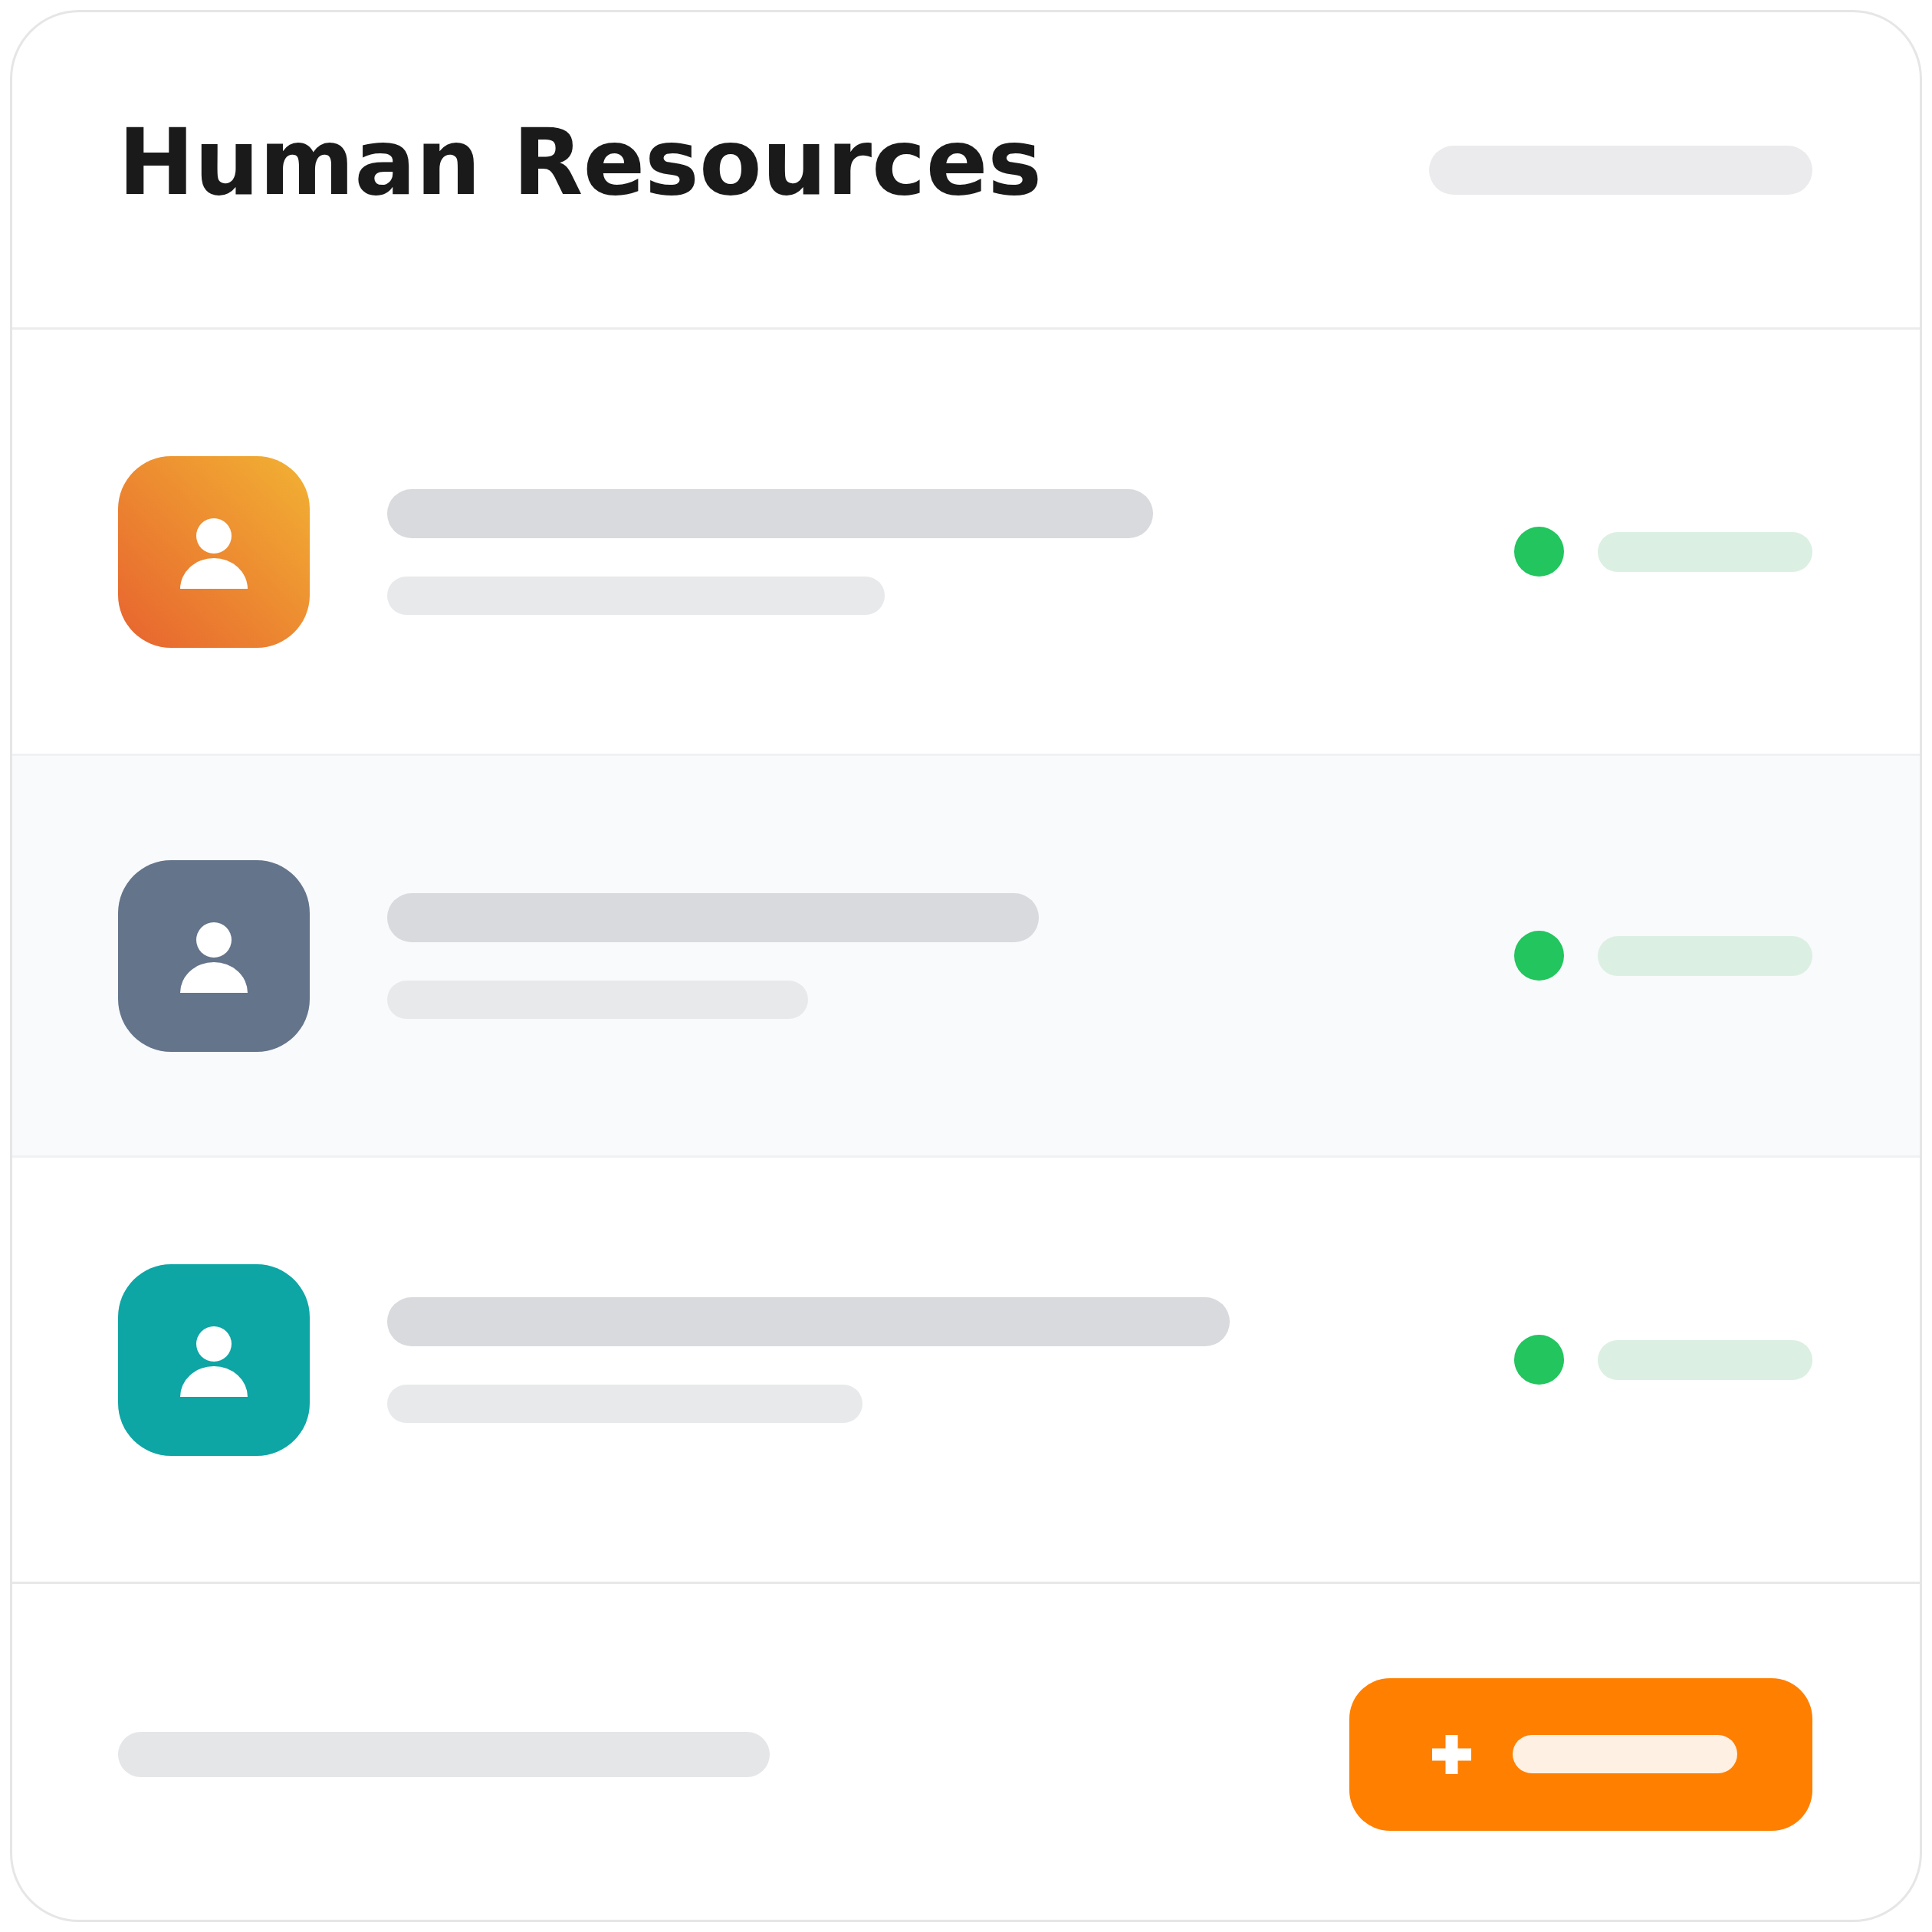 The width and height of the screenshot is (1932, 1932). What do you see at coordinates (1452, 1754) in the screenshot?
I see `plus-icon` at bounding box center [1452, 1754].